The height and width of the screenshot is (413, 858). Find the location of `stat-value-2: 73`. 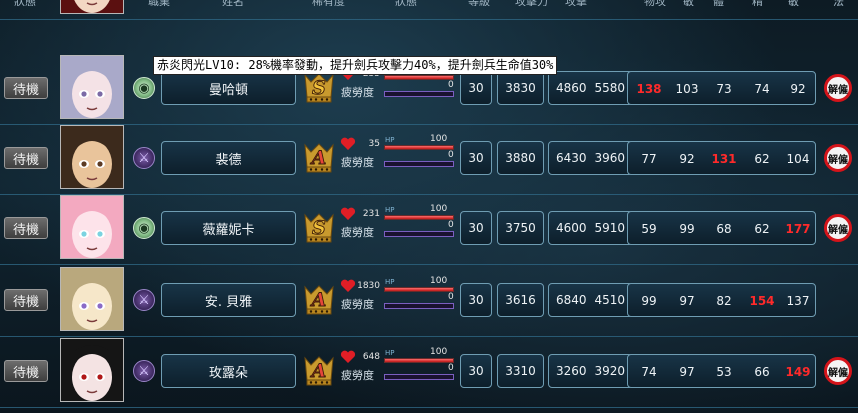

stat-value-2: 73 is located at coordinates (724, 89).